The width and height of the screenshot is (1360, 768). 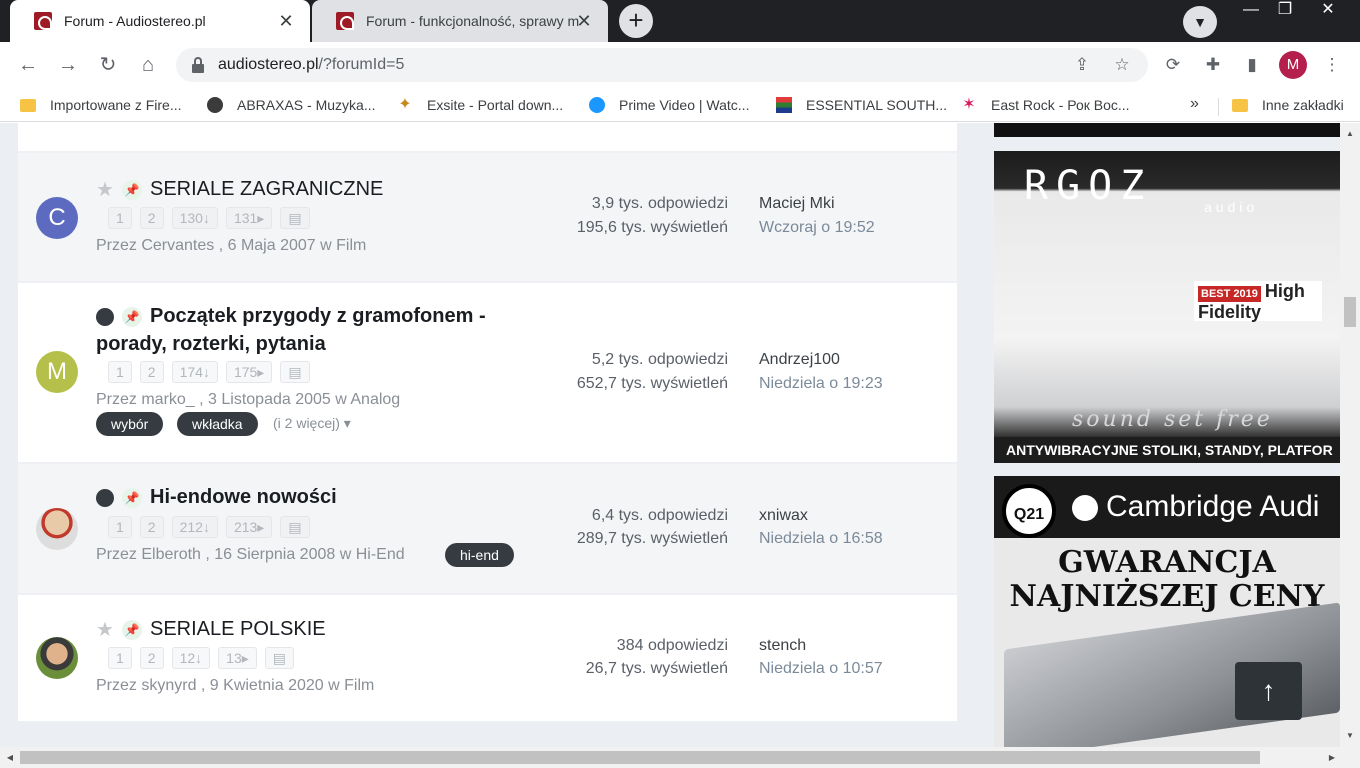 I want to click on topic-title-link: SERIALE POLSKIE, so click(x=238, y=629).